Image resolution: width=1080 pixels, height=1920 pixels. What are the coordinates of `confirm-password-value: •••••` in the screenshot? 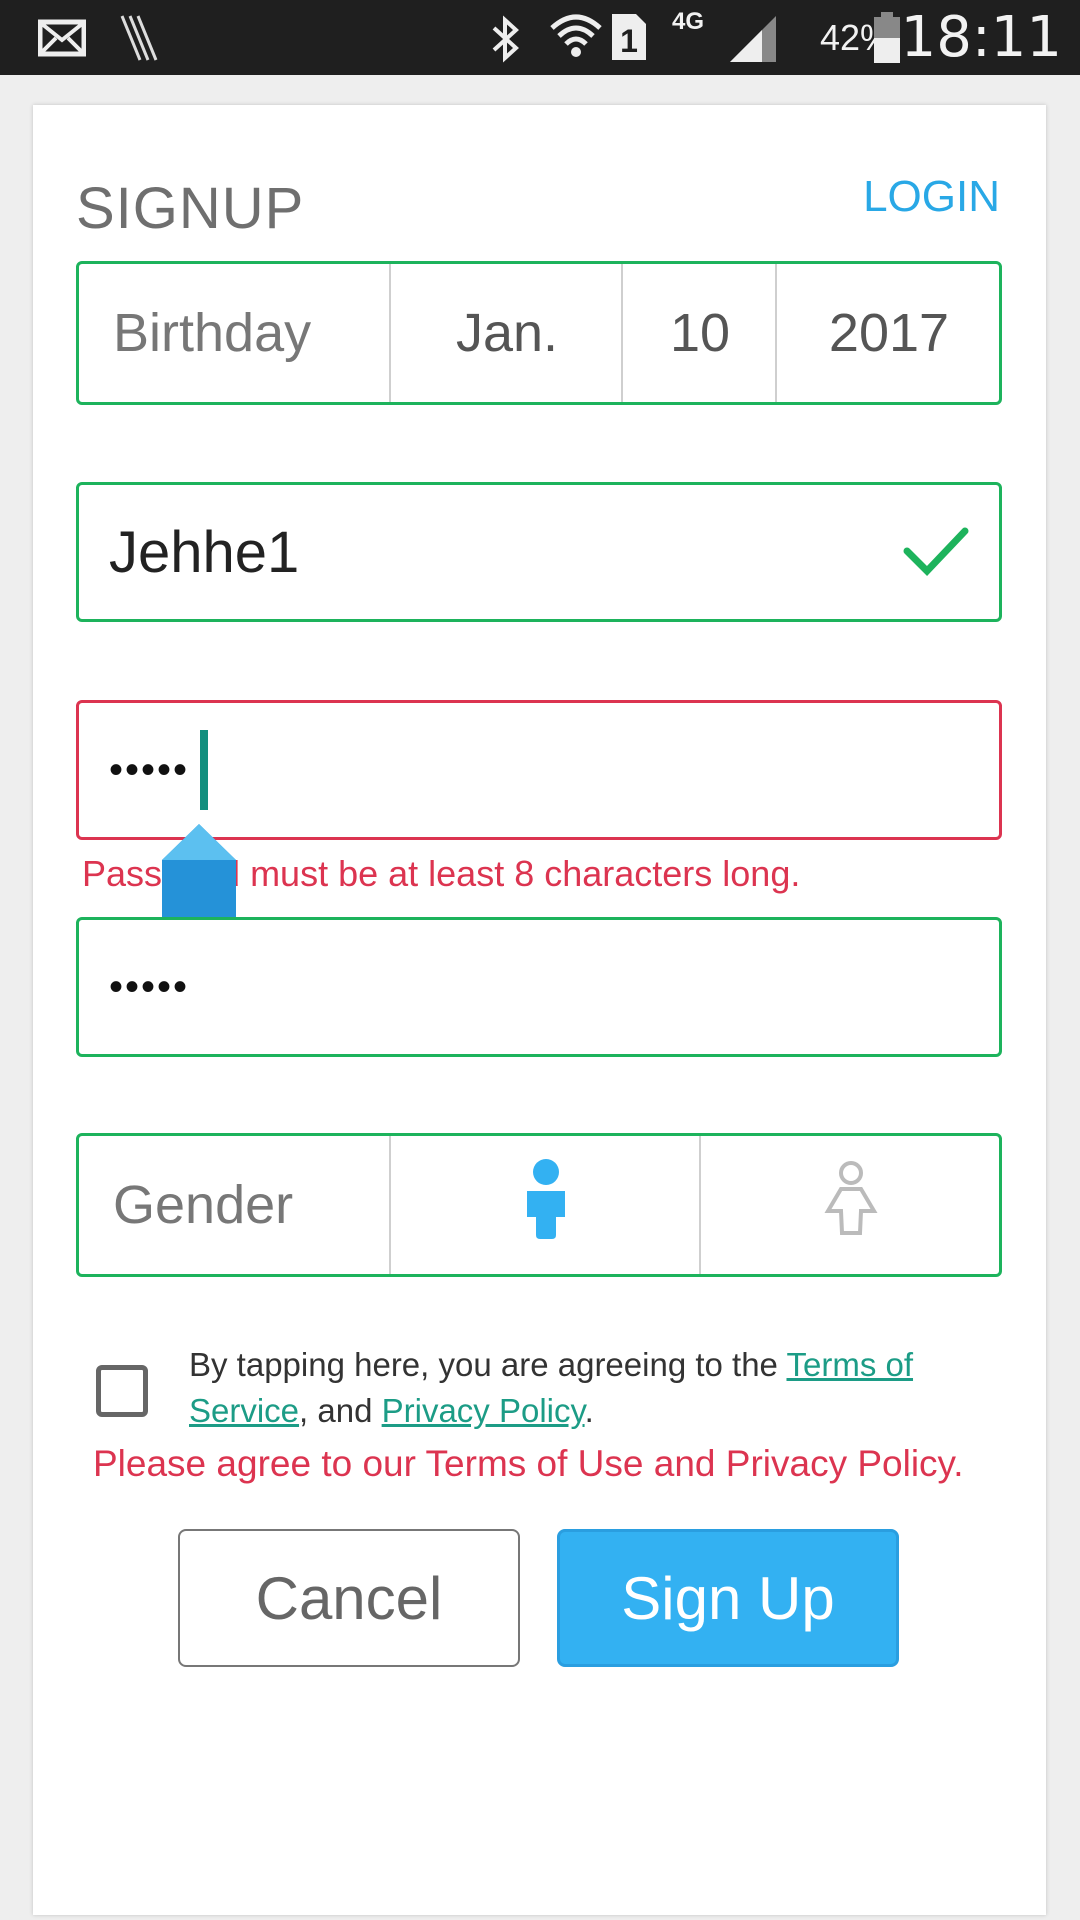 It's located at (149, 986).